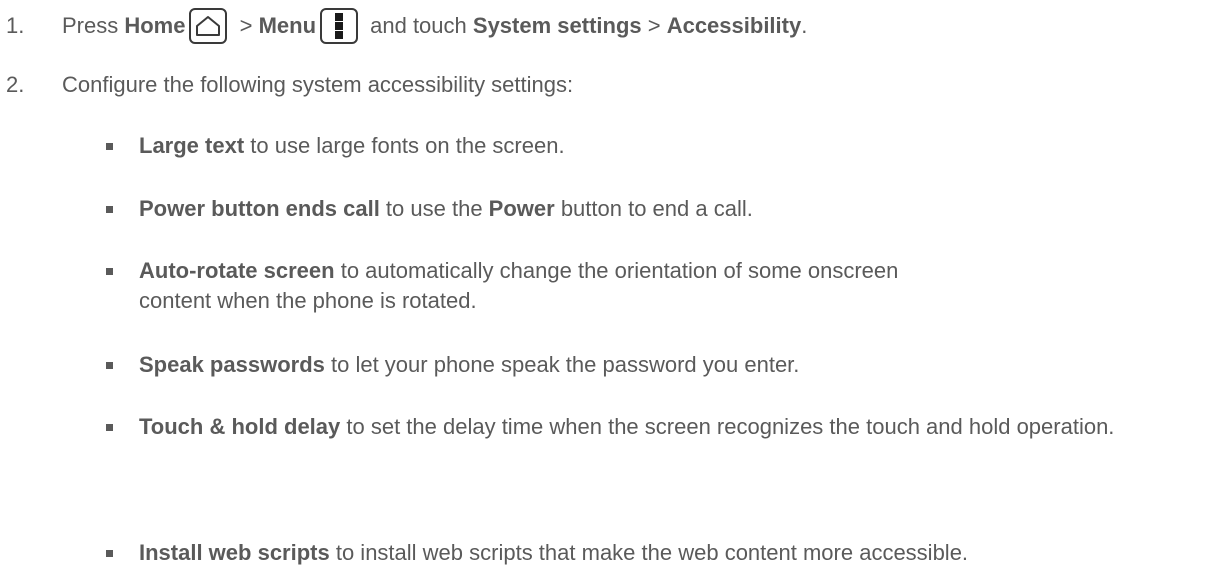 The image size is (1227, 586). I want to click on option-name: Large text, so click(192, 145).